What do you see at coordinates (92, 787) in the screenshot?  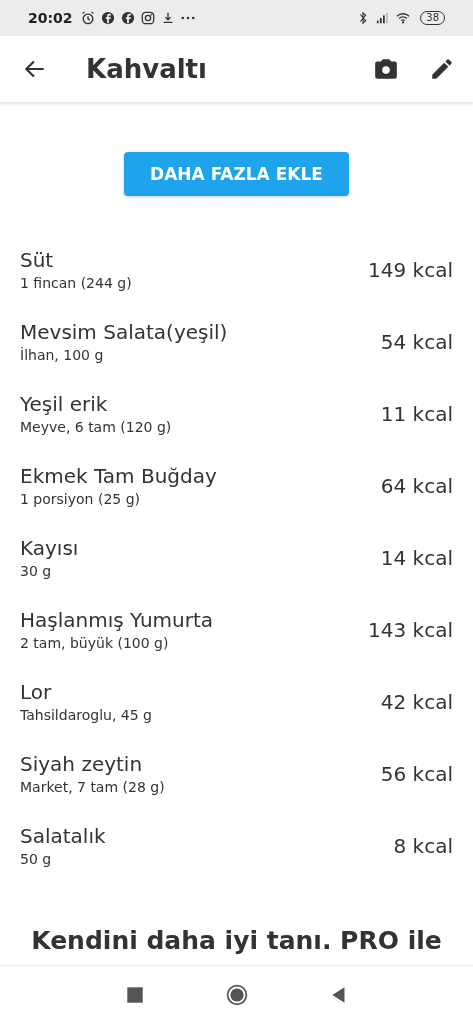 I see `food-portion: Market, 7 tam (28 g)` at bounding box center [92, 787].